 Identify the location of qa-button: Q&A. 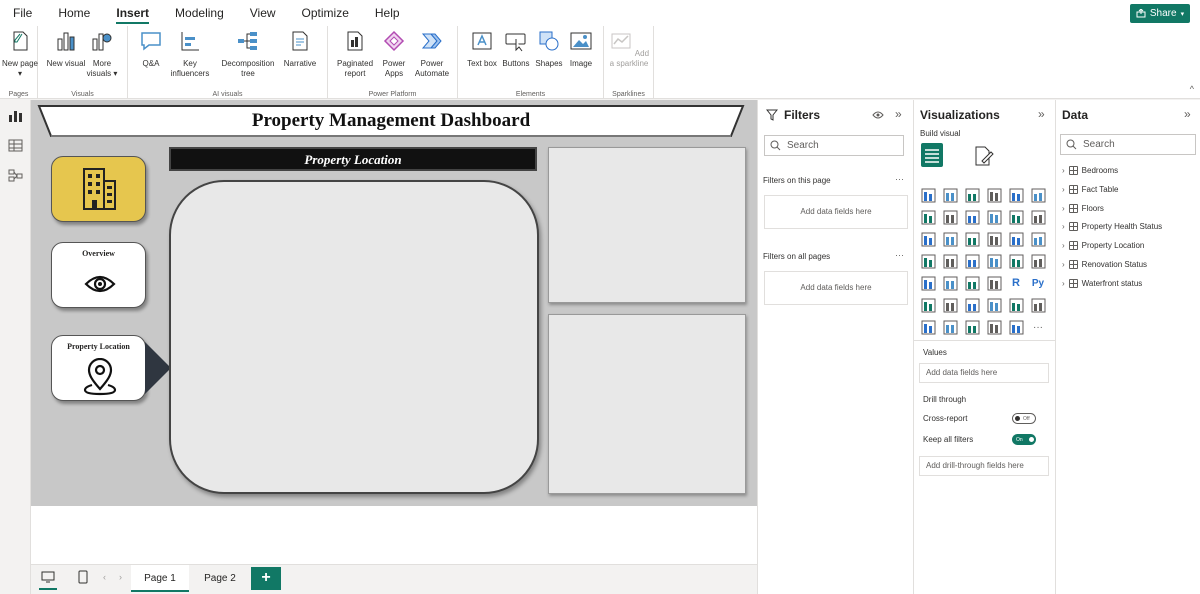
(151, 49).